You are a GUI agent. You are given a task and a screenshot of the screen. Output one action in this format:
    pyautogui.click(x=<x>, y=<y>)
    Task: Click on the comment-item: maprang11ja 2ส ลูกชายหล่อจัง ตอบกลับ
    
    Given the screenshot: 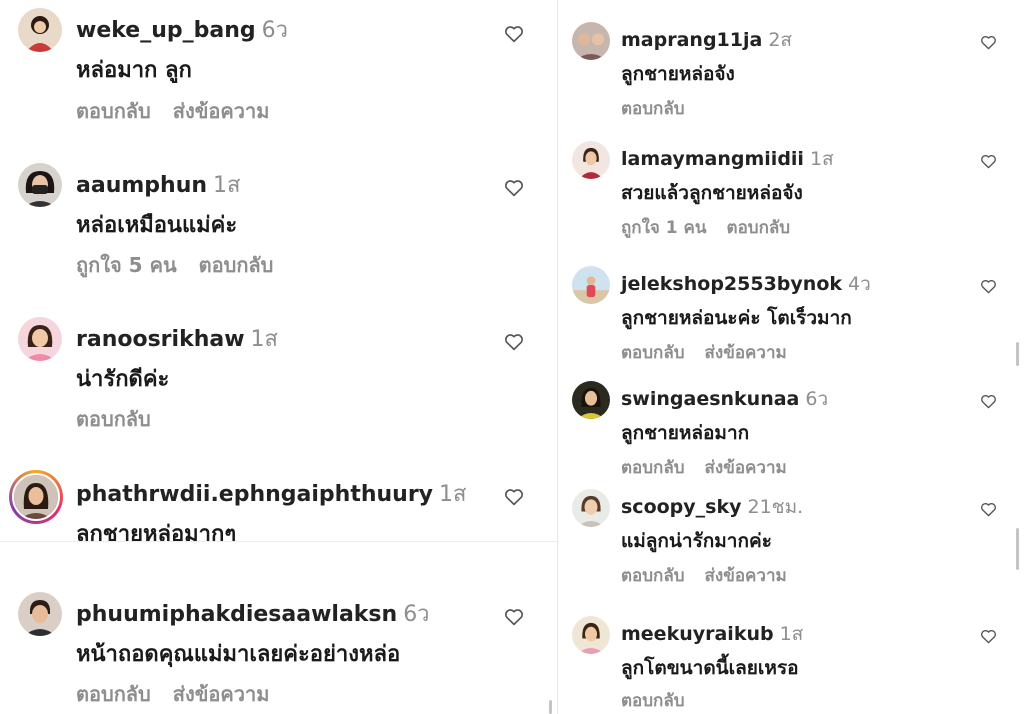 What is the action you would take?
    pyautogui.click(x=791, y=60)
    